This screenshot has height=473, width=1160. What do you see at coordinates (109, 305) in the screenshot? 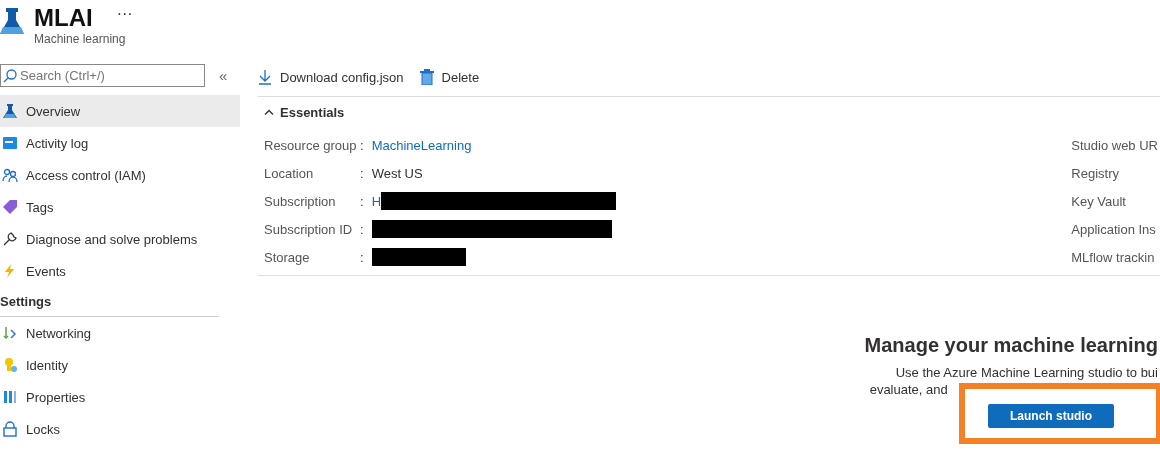
I see `section-heading: Settings` at bounding box center [109, 305].